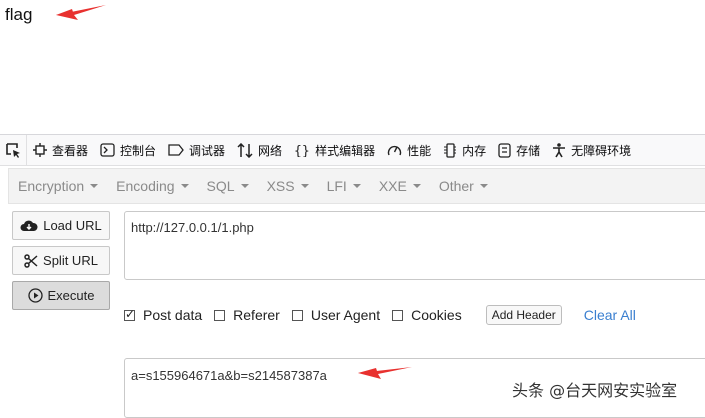 Image resolution: width=705 pixels, height=418 pixels. I want to click on tab-network: 网络, so click(259, 150).